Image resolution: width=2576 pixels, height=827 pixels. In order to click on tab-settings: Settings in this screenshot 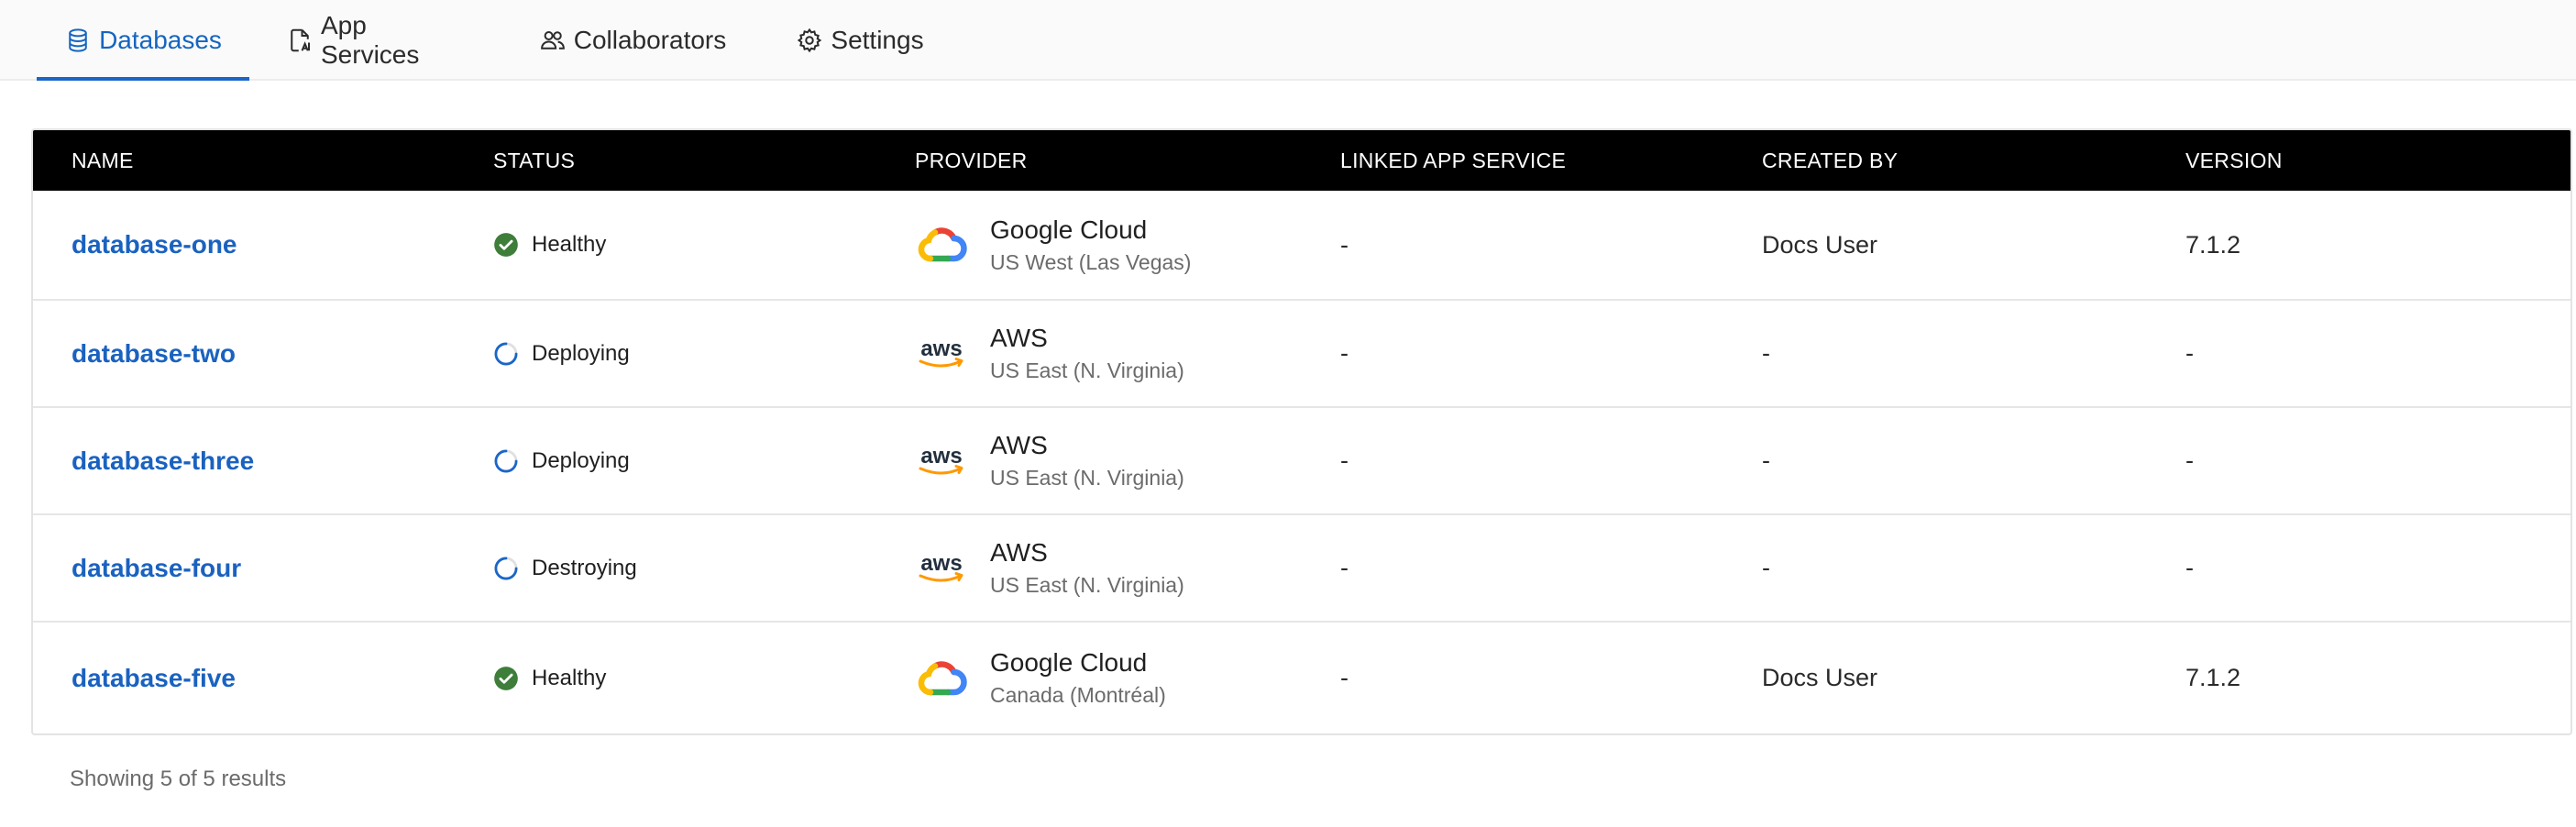, I will do `click(860, 40)`.